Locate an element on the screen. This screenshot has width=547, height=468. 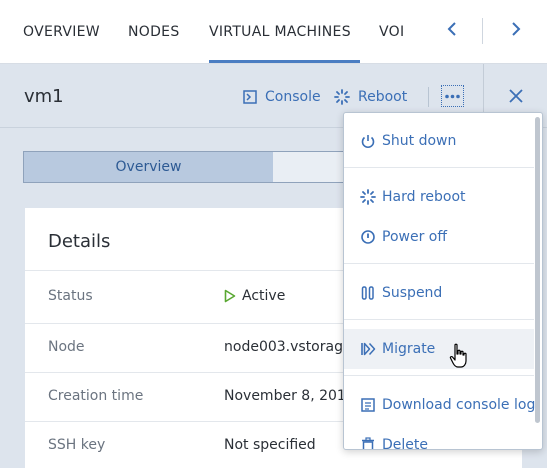
power-icon is located at coordinates (368, 142).